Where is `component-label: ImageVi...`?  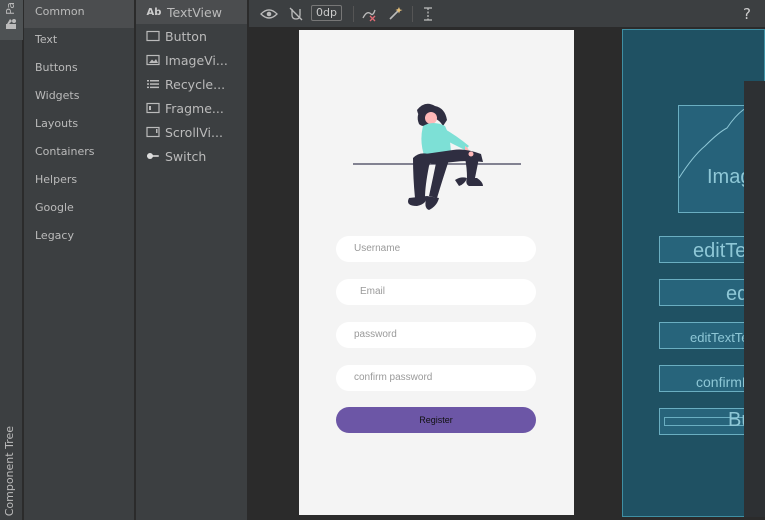 component-label: ImageVi... is located at coordinates (196, 60).